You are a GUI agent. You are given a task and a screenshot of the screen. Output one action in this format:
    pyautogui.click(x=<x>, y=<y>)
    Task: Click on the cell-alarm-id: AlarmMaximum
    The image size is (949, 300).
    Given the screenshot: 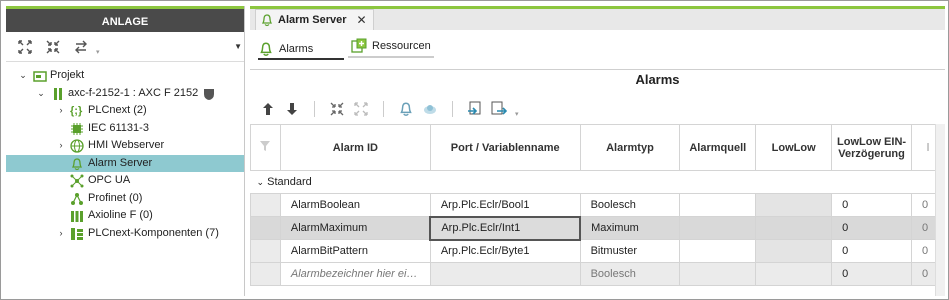 What is the action you would take?
    pyautogui.click(x=355, y=228)
    